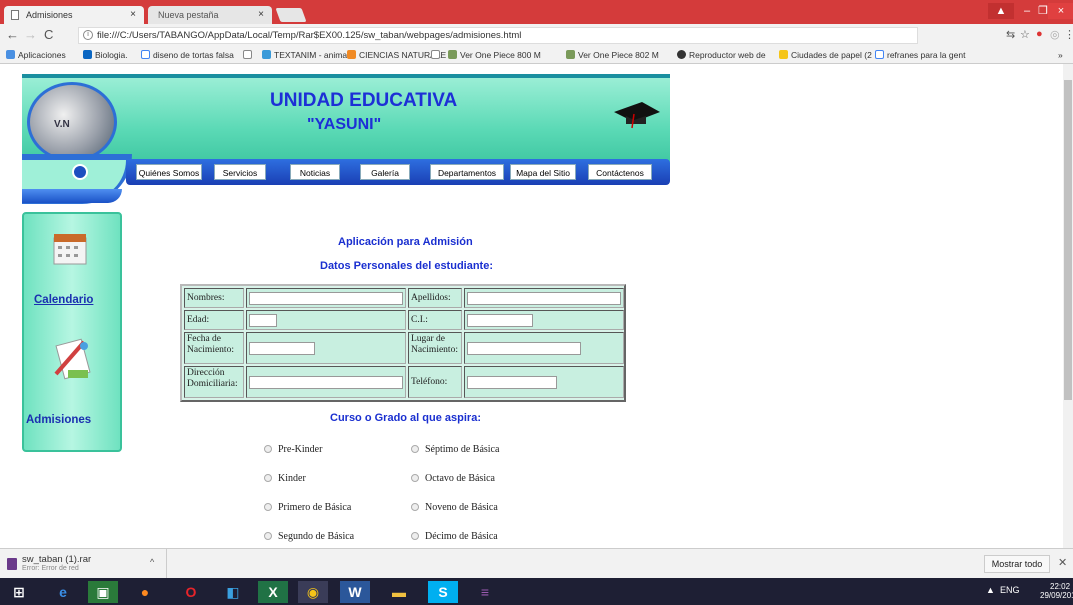  Describe the element at coordinates (620, 172) in the screenshot. I see `nav-contactenos: Contáctenos` at that location.